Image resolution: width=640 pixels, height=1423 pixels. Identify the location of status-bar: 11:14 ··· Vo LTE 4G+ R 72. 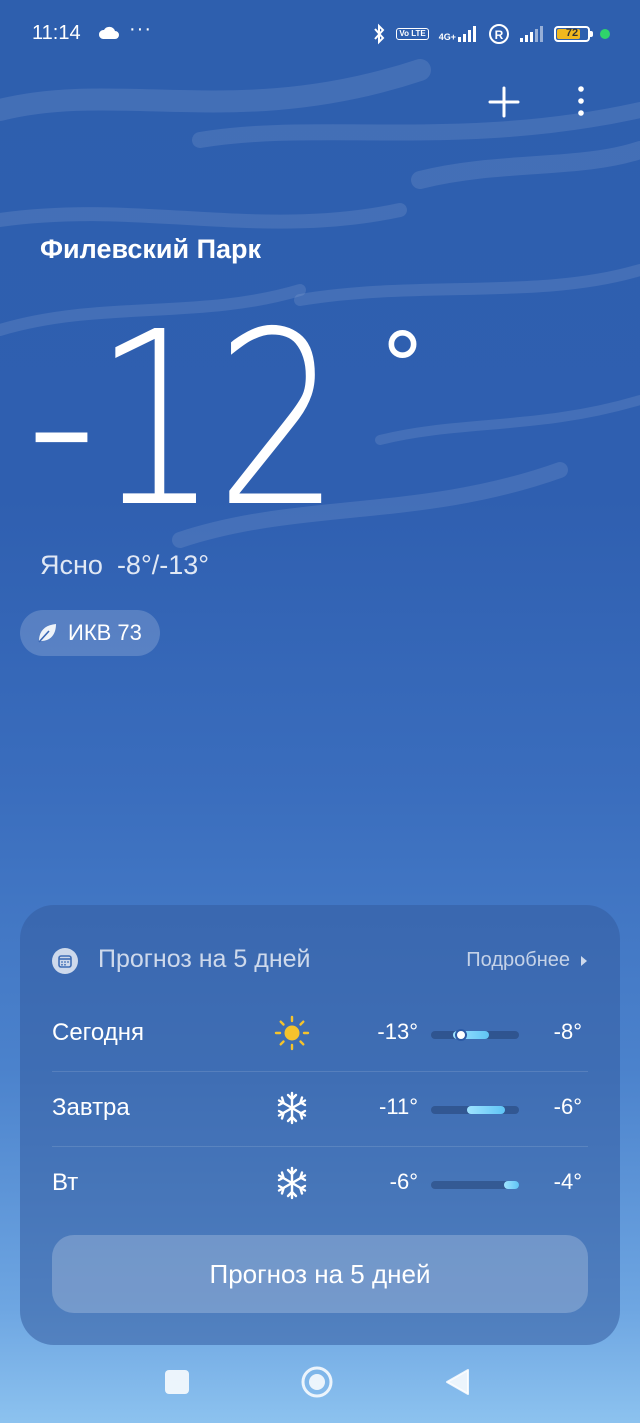
(320, 34).